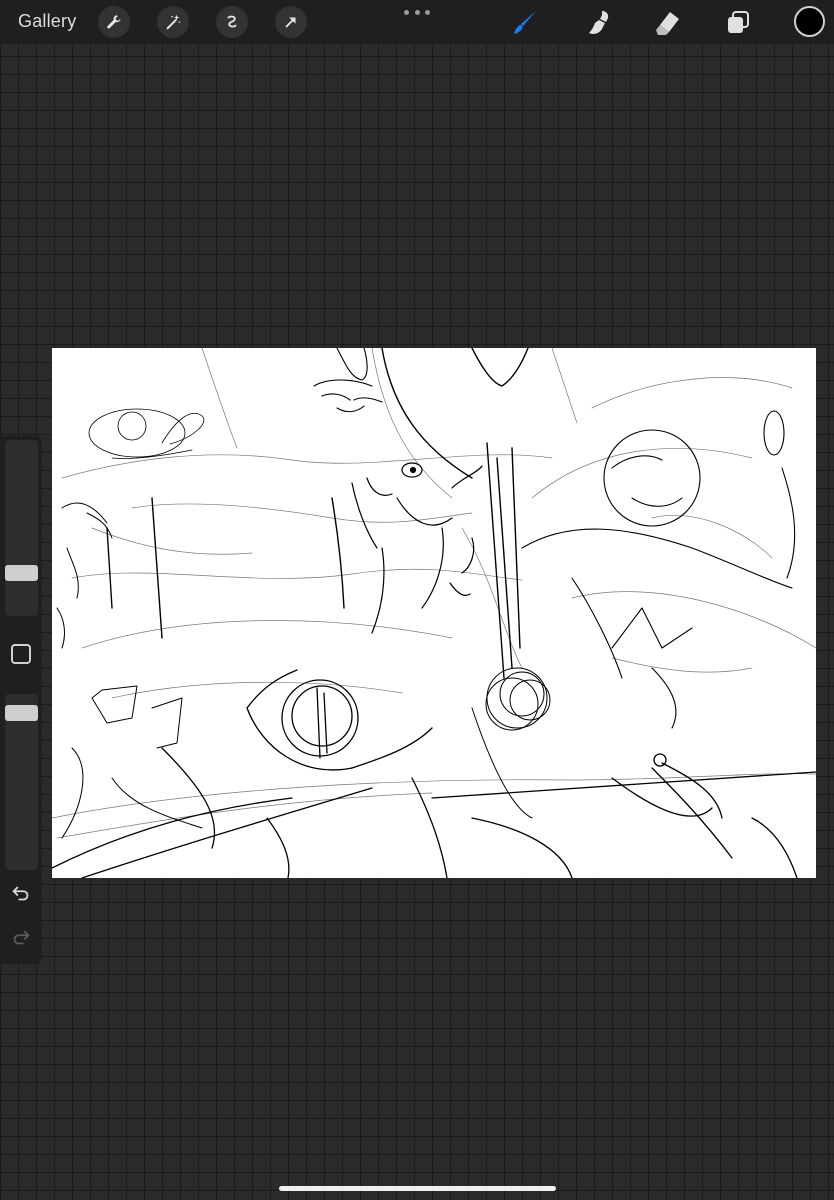 The height and width of the screenshot is (1200, 834). What do you see at coordinates (47, 21) in the screenshot?
I see `gallery-button: Gallery` at bounding box center [47, 21].